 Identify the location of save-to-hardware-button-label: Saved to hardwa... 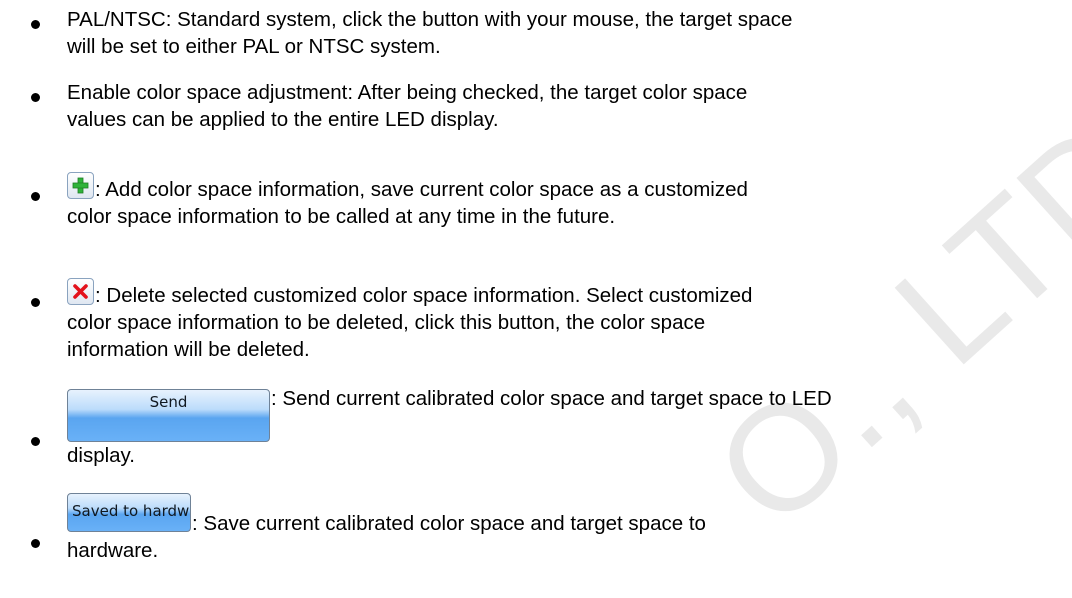
(131, 511).